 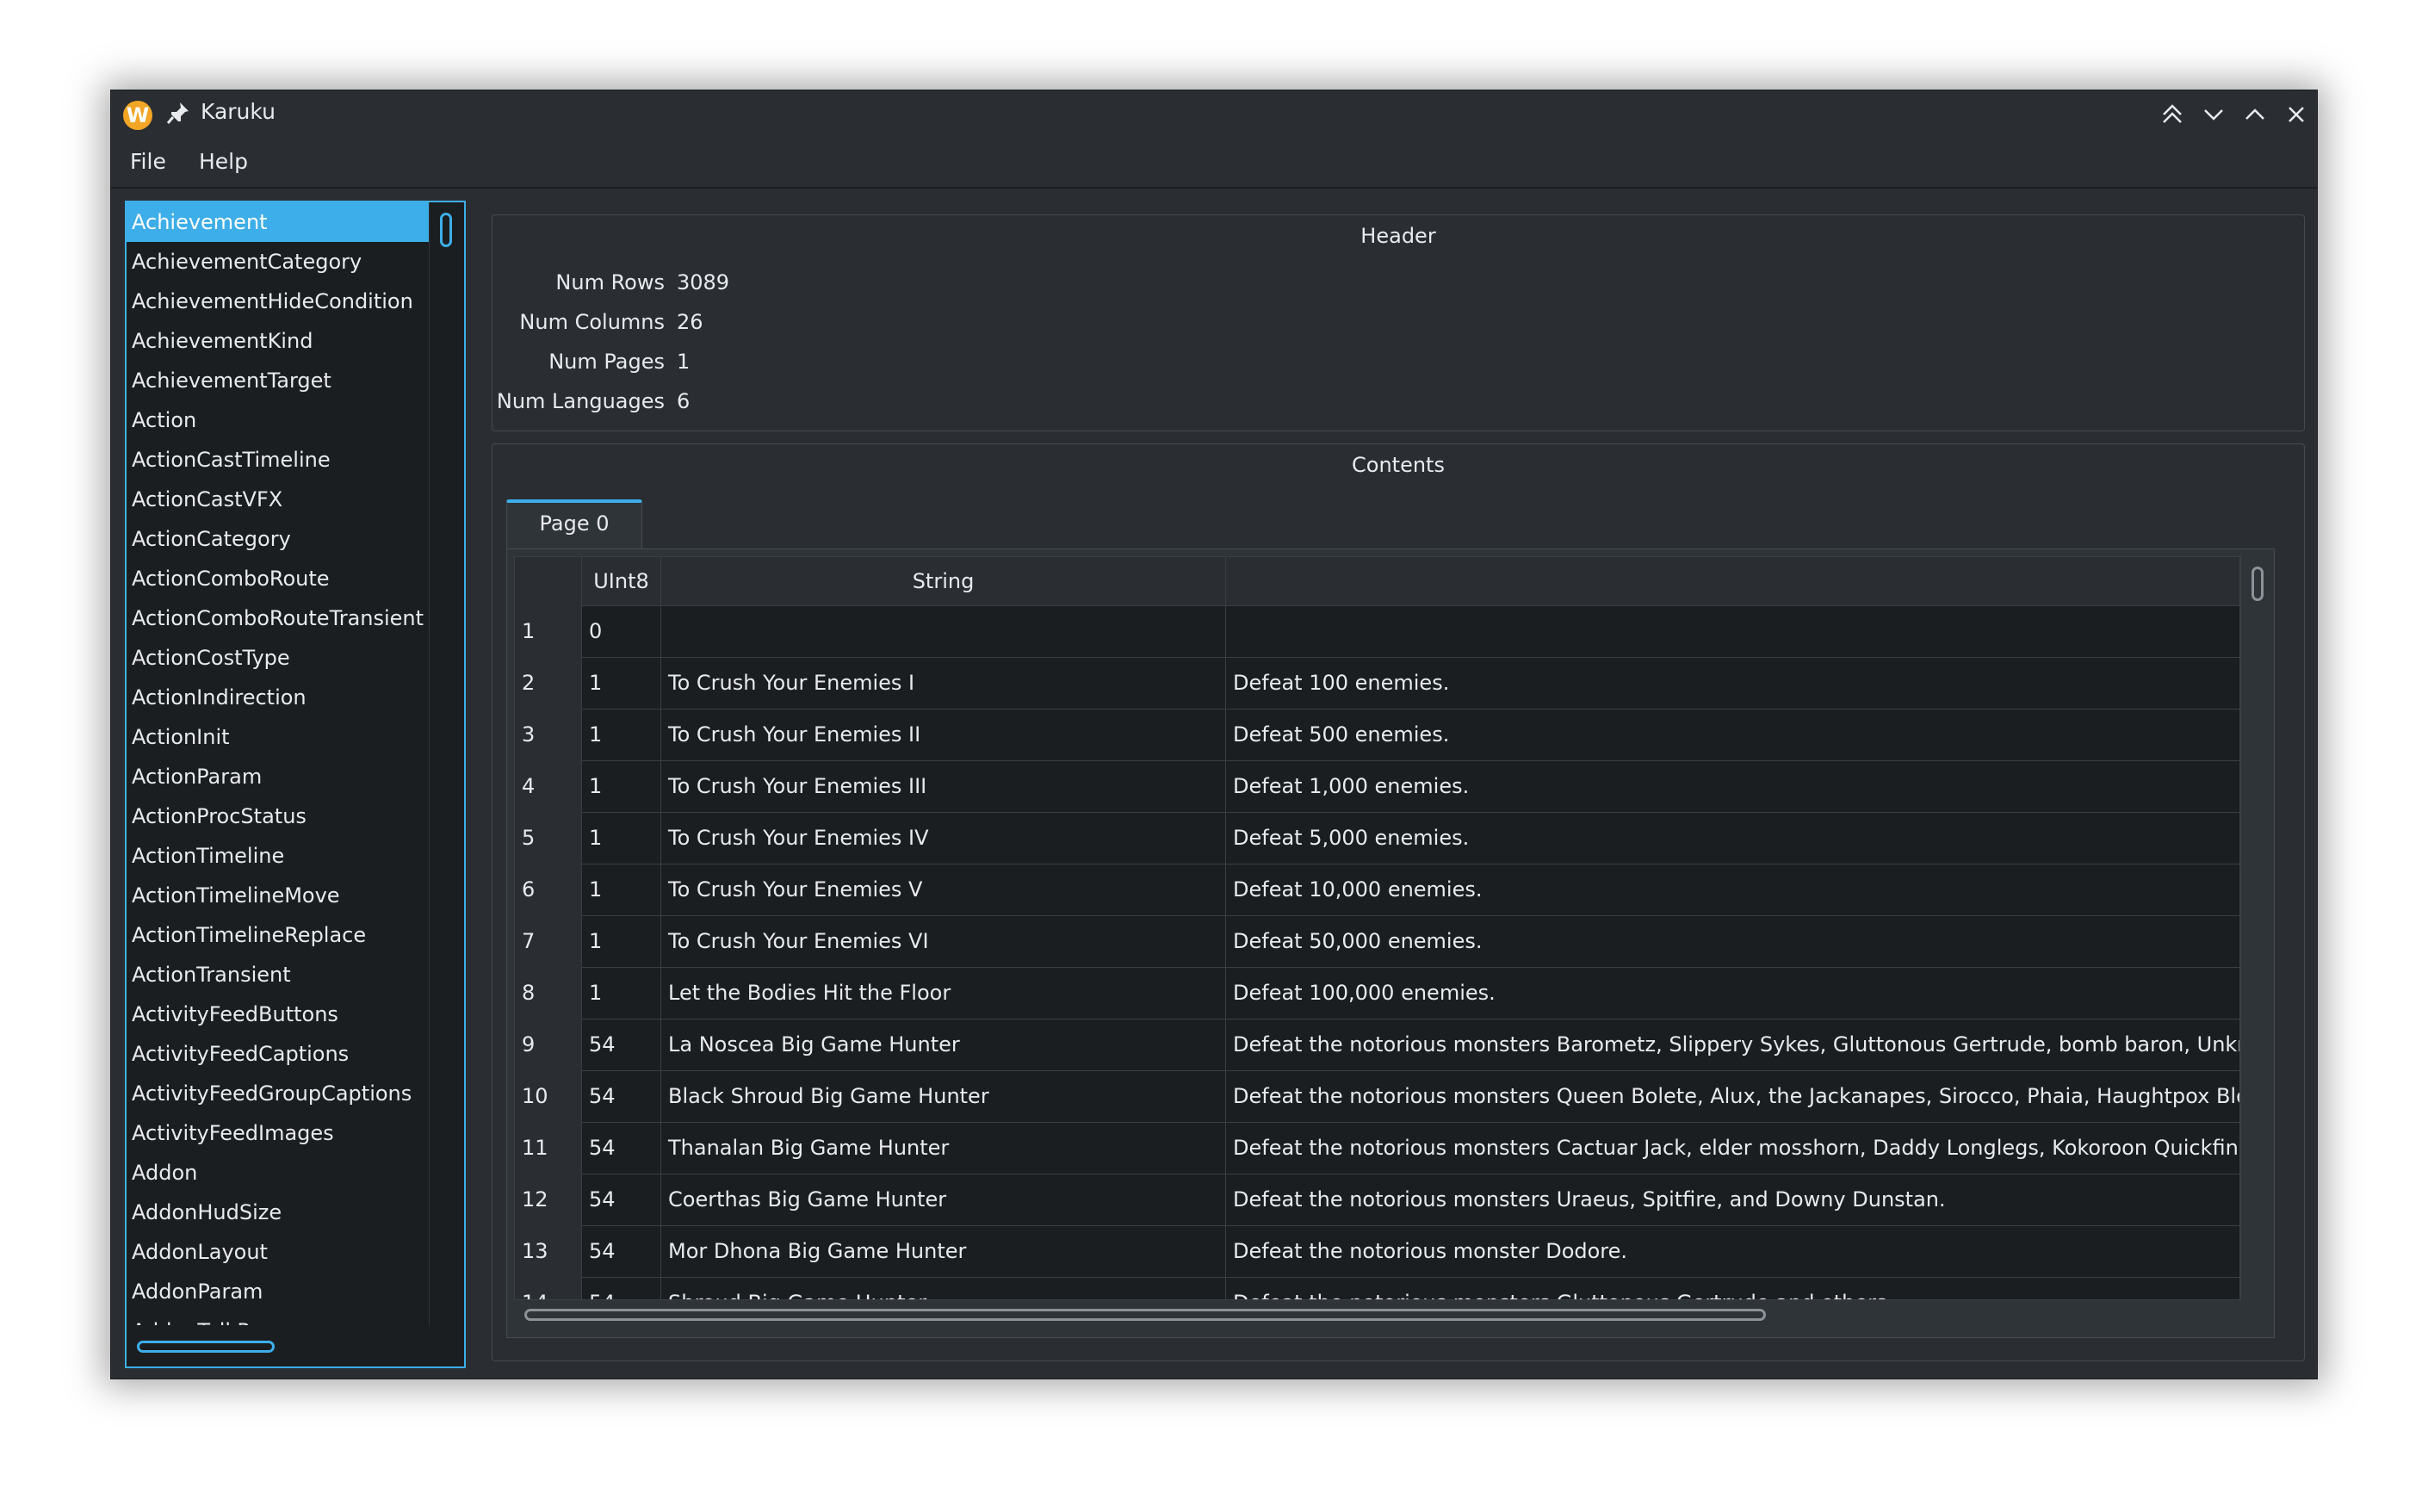 I want to click on string-cell: To Crush Your Enemies I, so click(x=943, y=683).